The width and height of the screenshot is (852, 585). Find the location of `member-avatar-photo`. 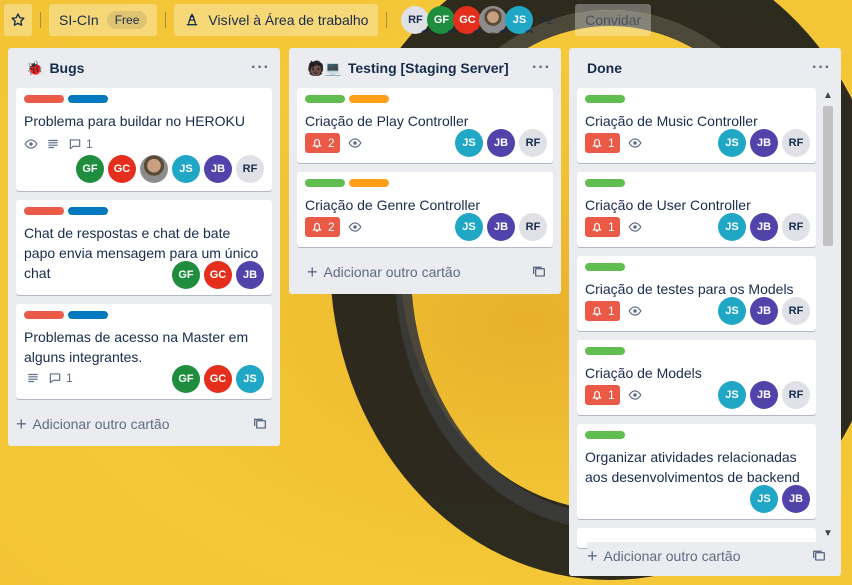

member-avatar-photo is located at coordinates (154, 169).